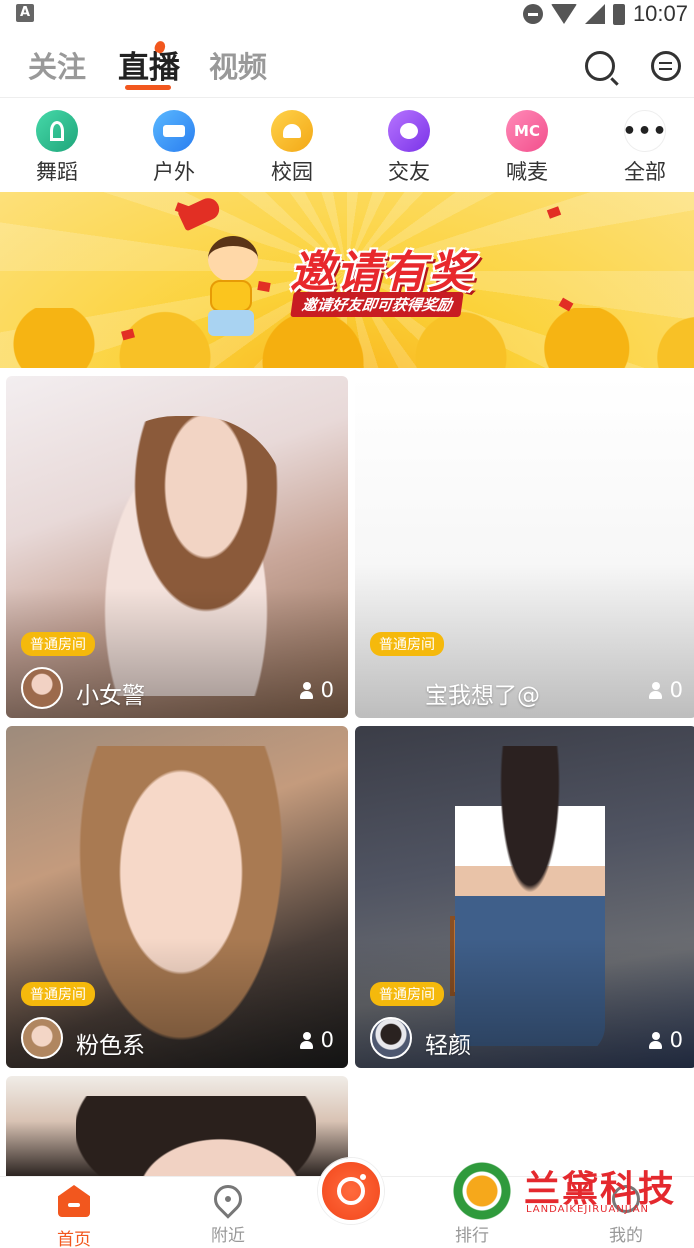 Image resolution: width=694 pixels, height=1248 pixels. What do you see at coordinates (660, 13) in the screenshot?
I see `clock: 10:07` at bounding box center [660, 13].